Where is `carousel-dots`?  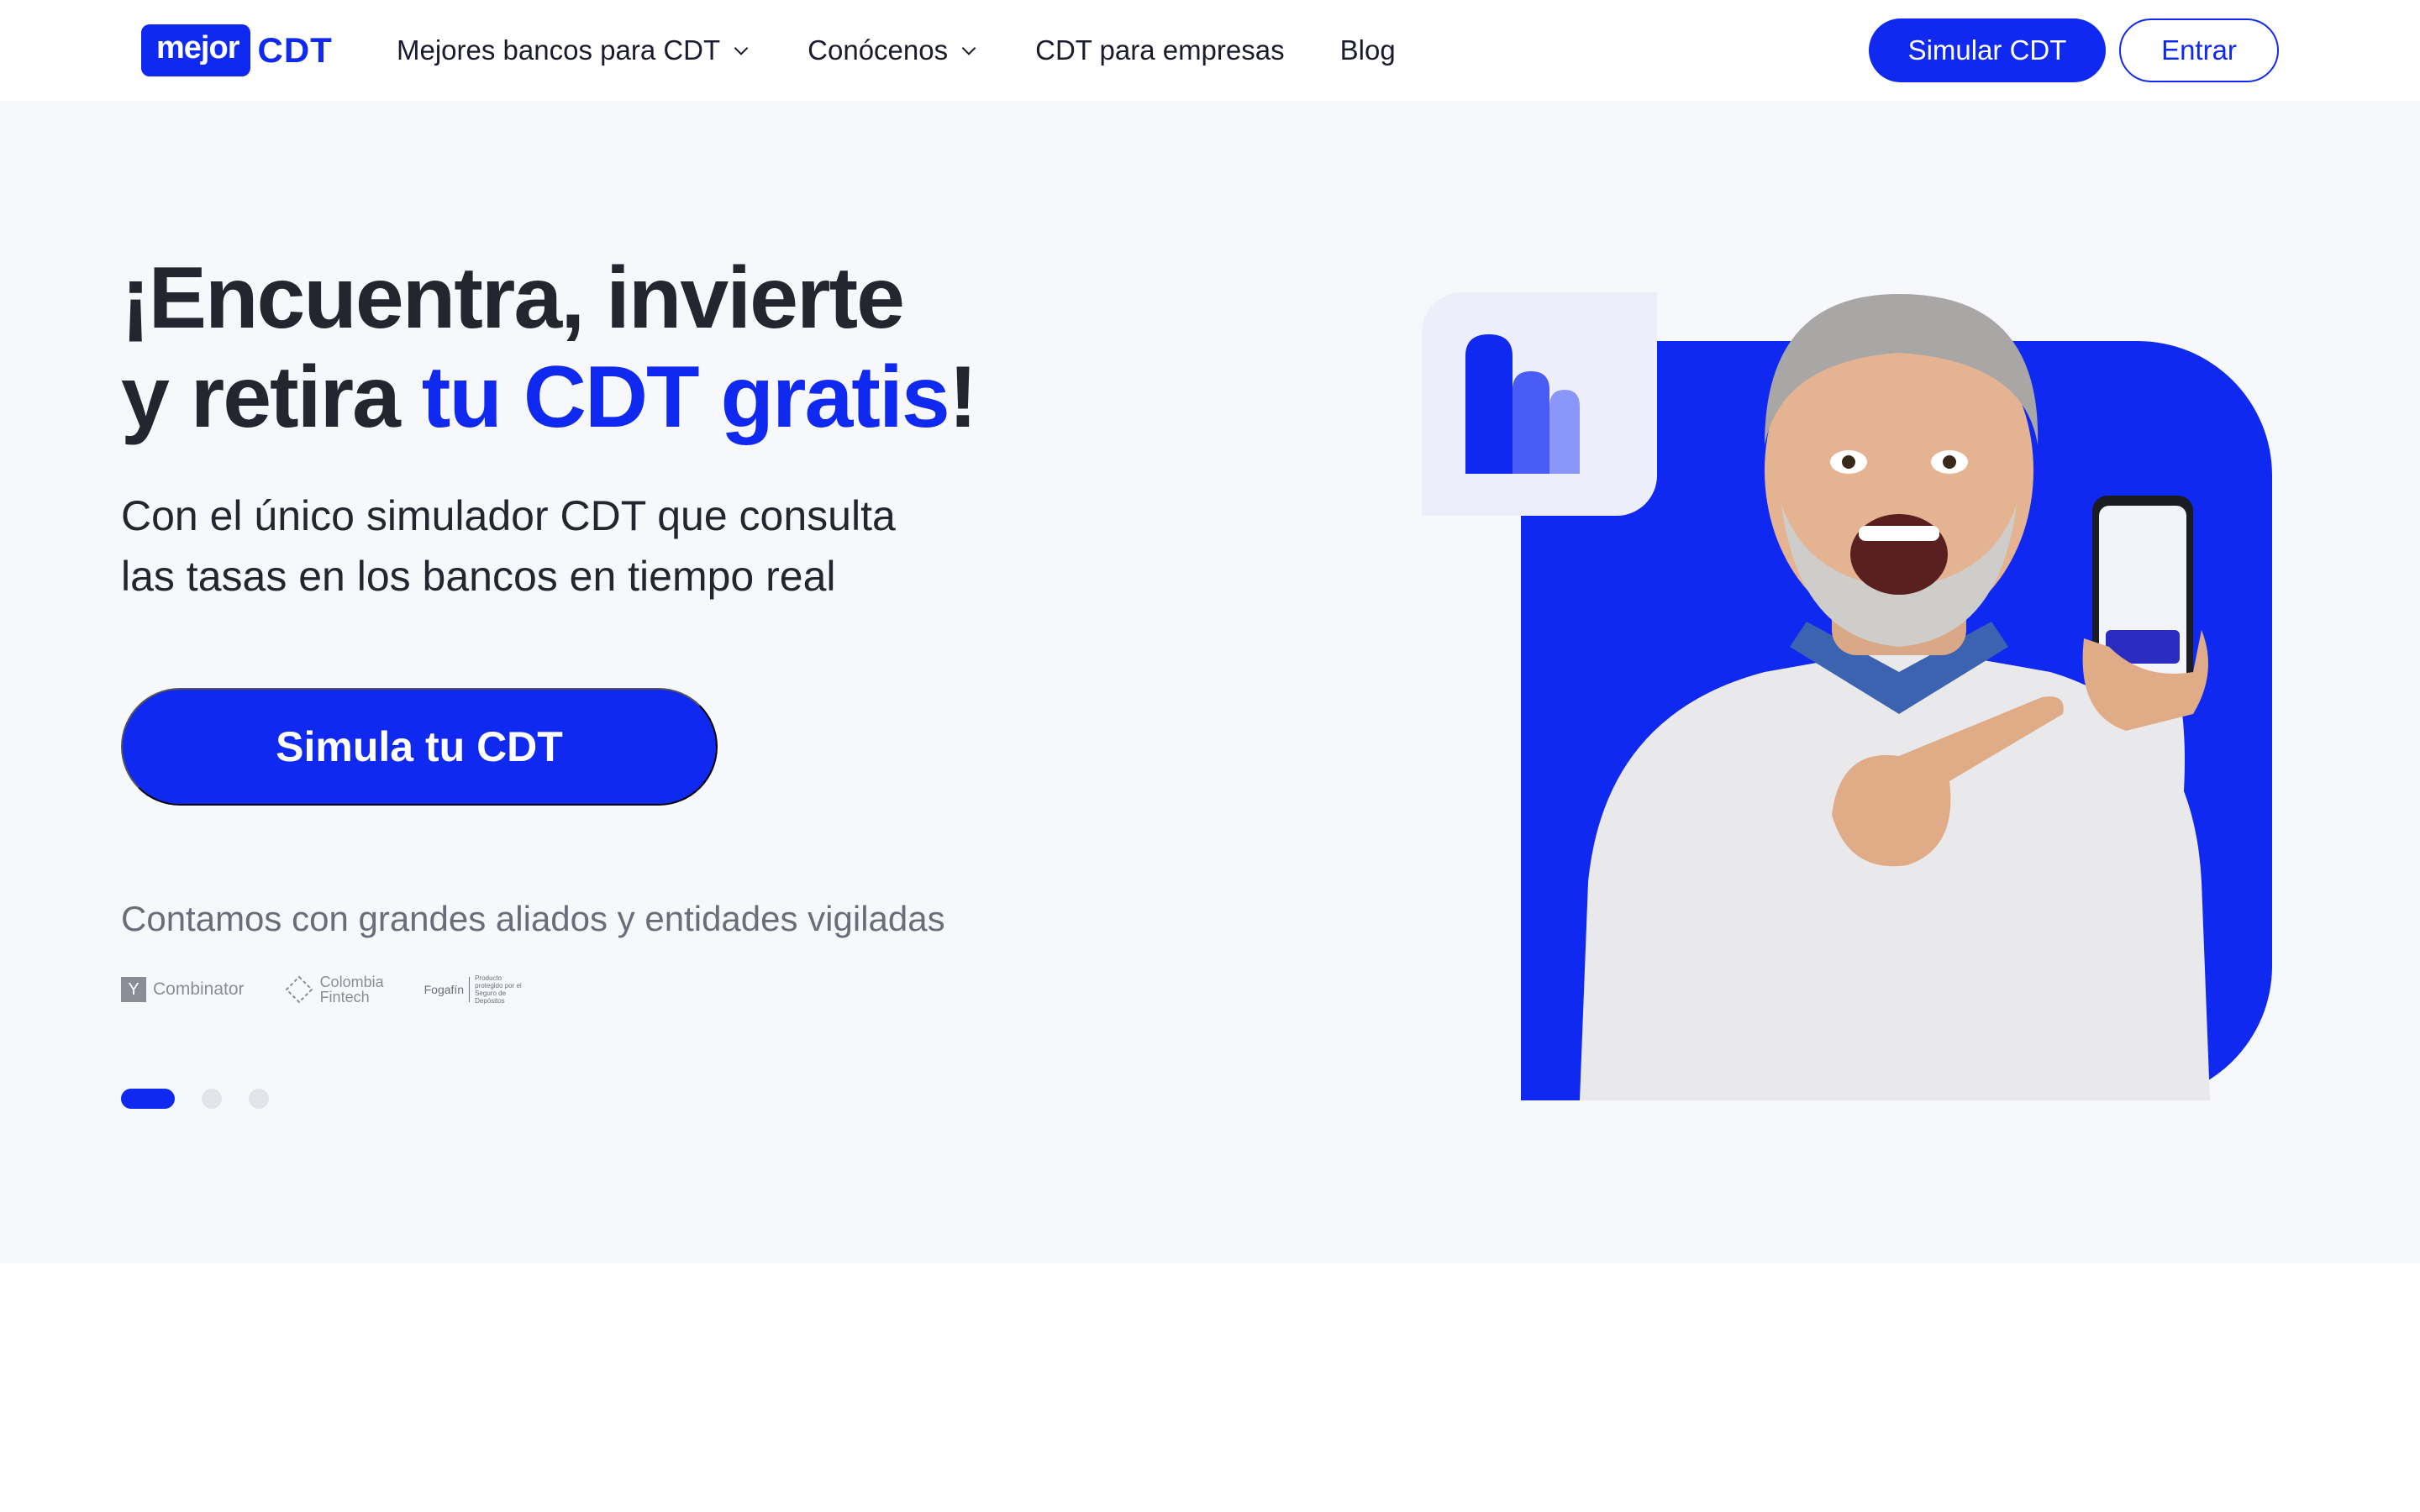 carousel-dots is located at coordinates (208, 1099).